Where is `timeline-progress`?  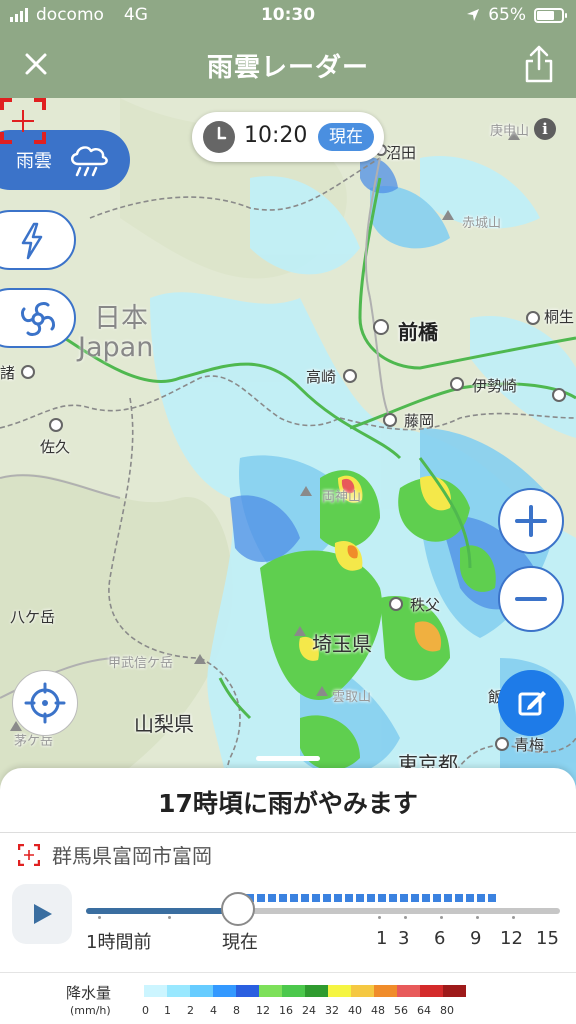 timeline-progress is located at coordinates (162, 911).